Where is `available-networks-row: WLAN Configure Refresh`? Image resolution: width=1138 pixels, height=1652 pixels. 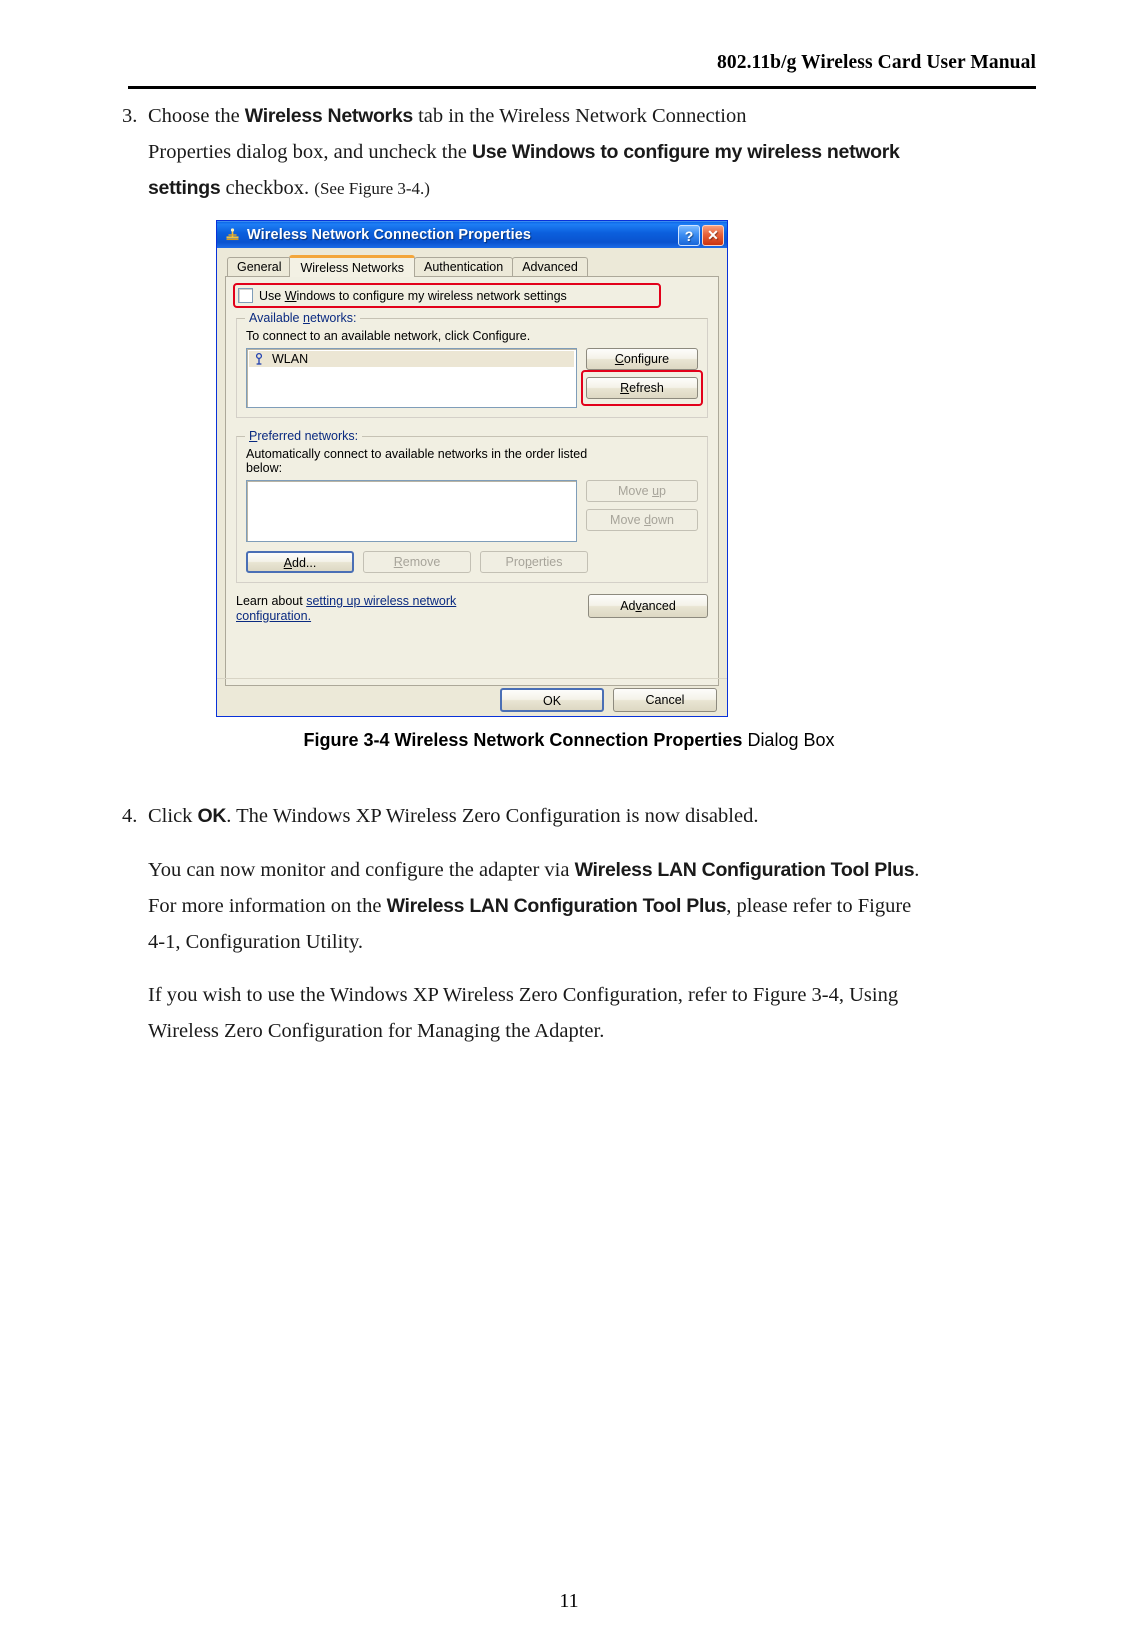
available-networks-row: WLAN Configure Refresh is located at coordinates (474, 378).